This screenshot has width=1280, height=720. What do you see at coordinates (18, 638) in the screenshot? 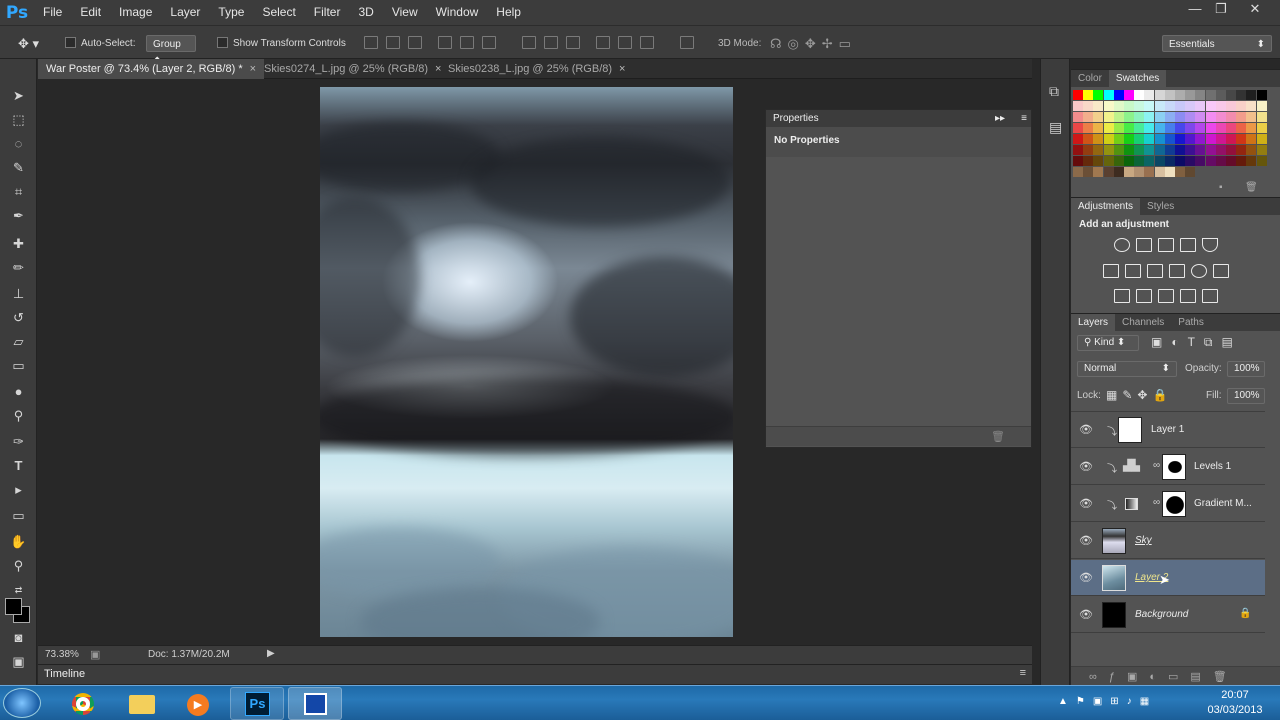
I see `quick-mask-icon: ◙` at bounding box center [18, 638].